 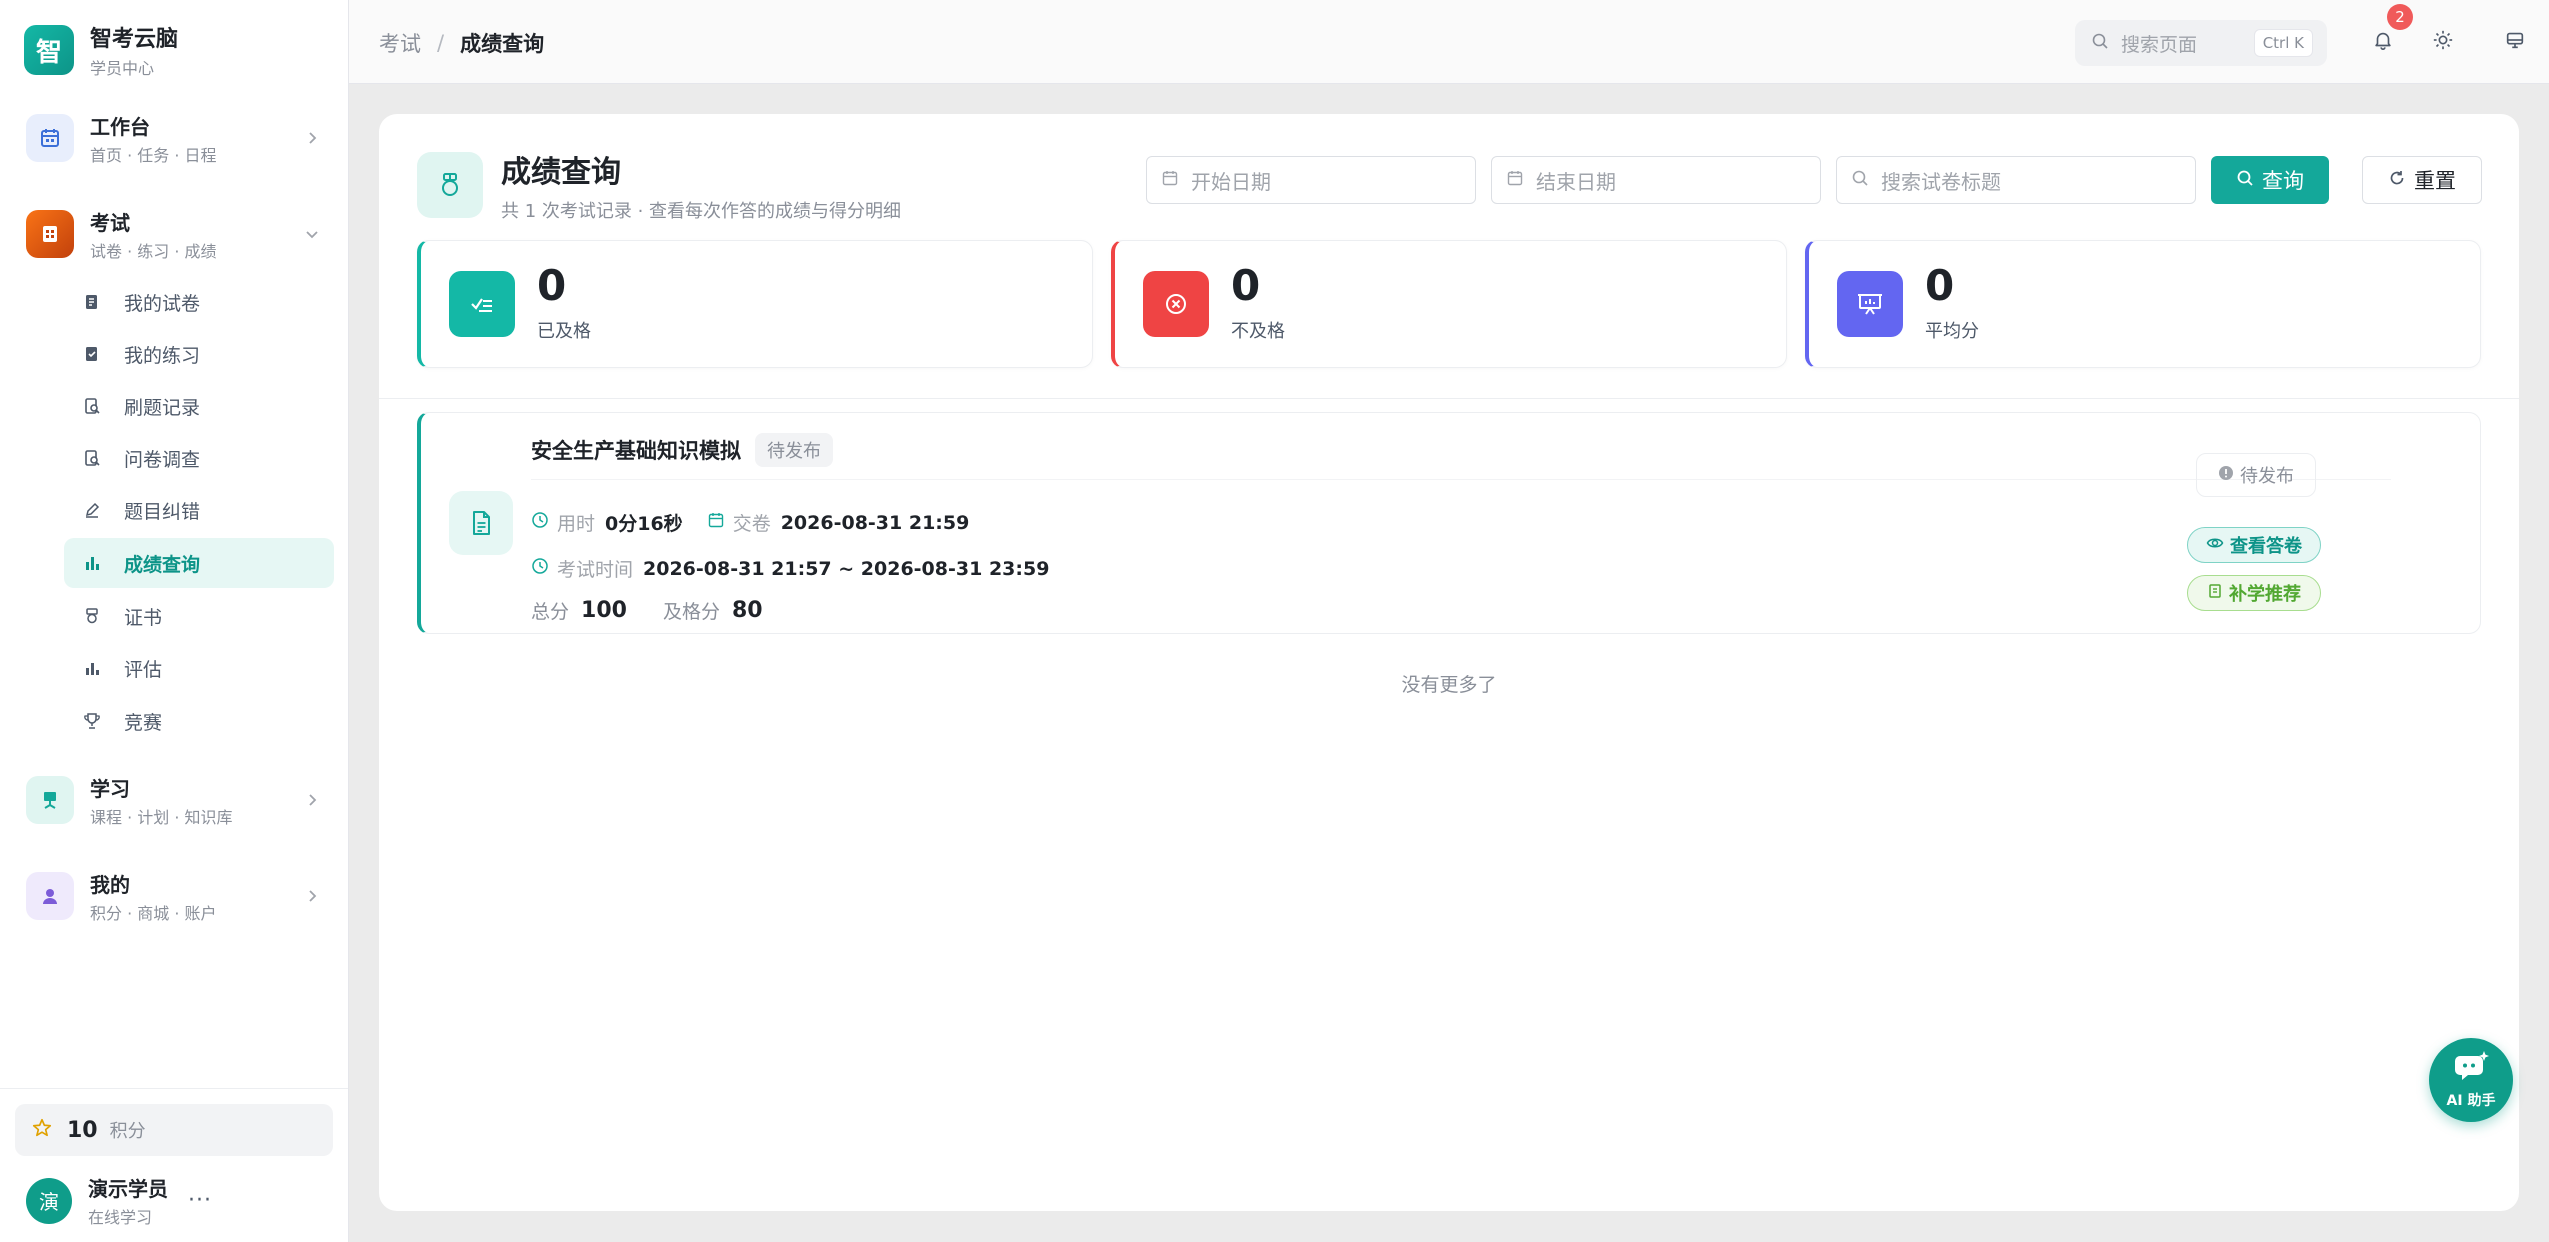 I want to click on start-date-picker: 开始日期, so click(x=1311, y=180).